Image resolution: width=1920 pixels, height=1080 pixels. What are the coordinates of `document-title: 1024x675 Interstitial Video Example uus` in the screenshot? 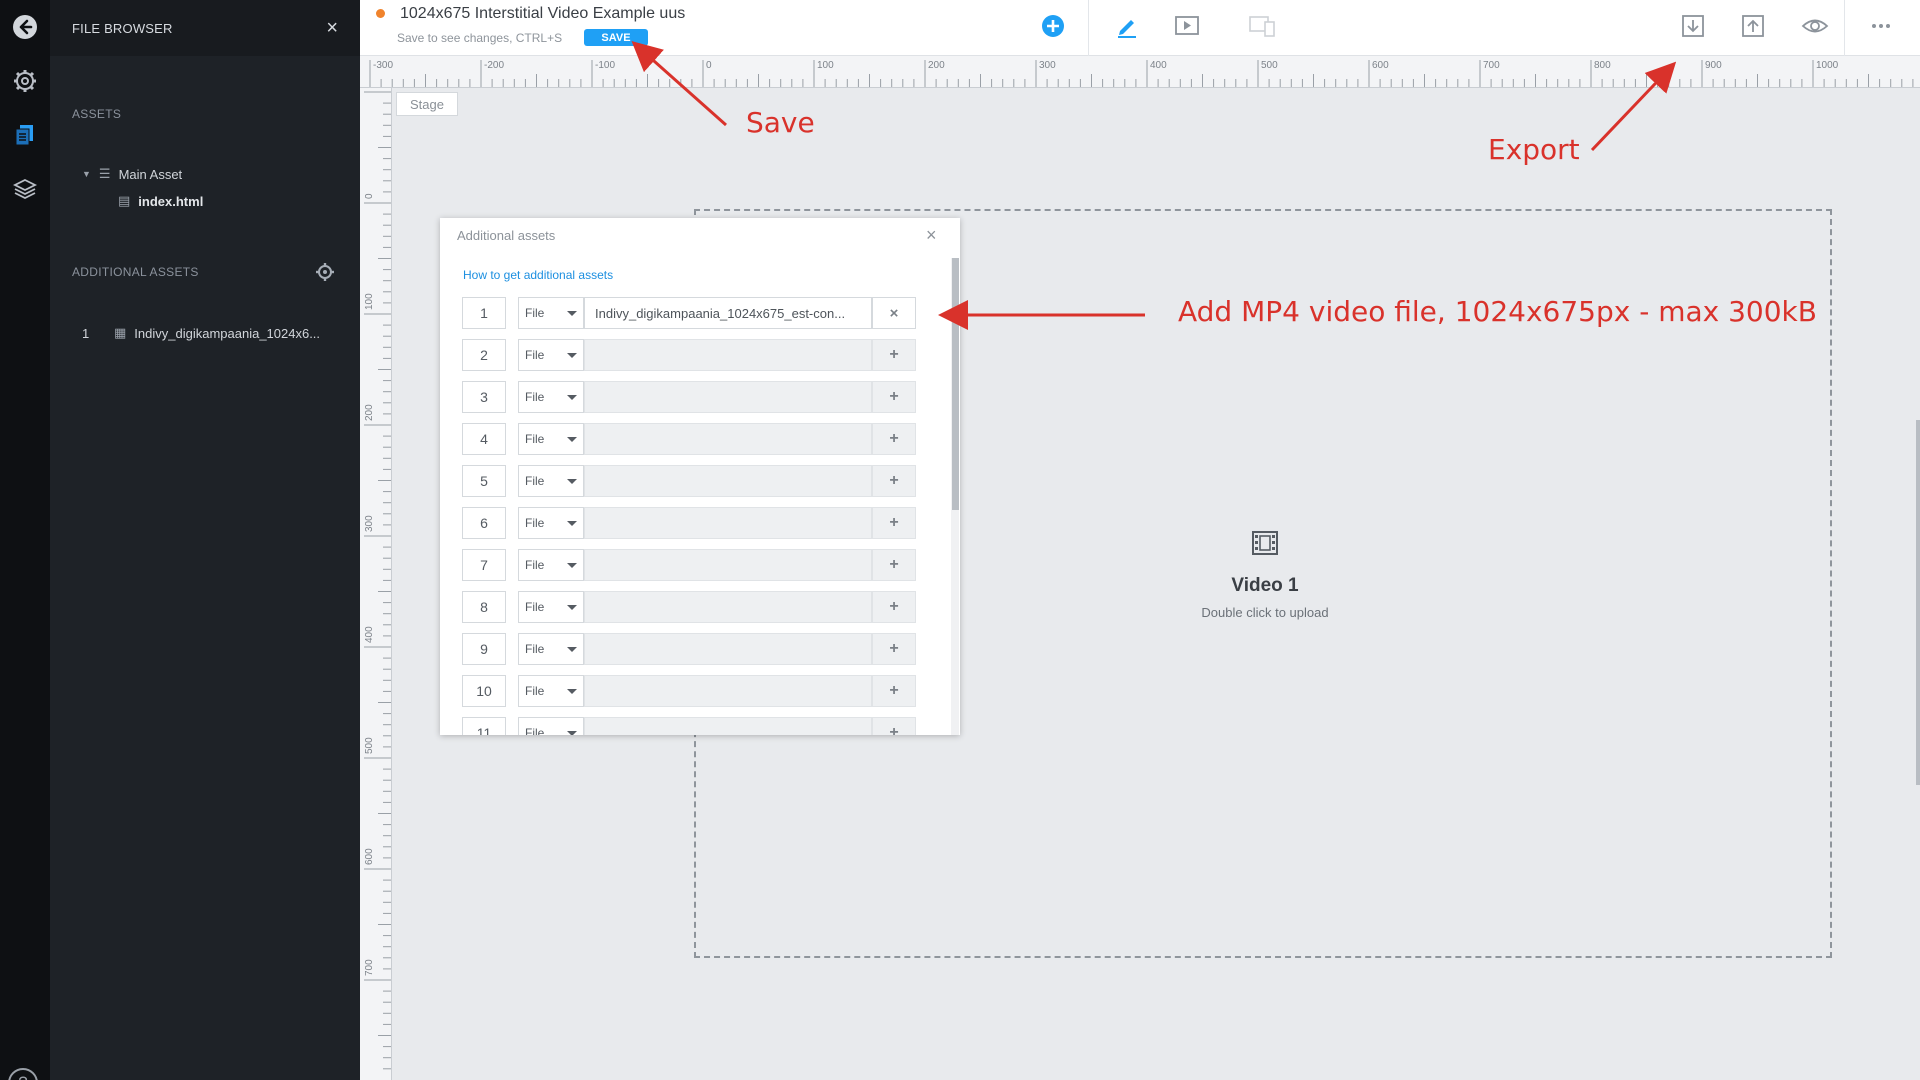 It's located at (542, 14).